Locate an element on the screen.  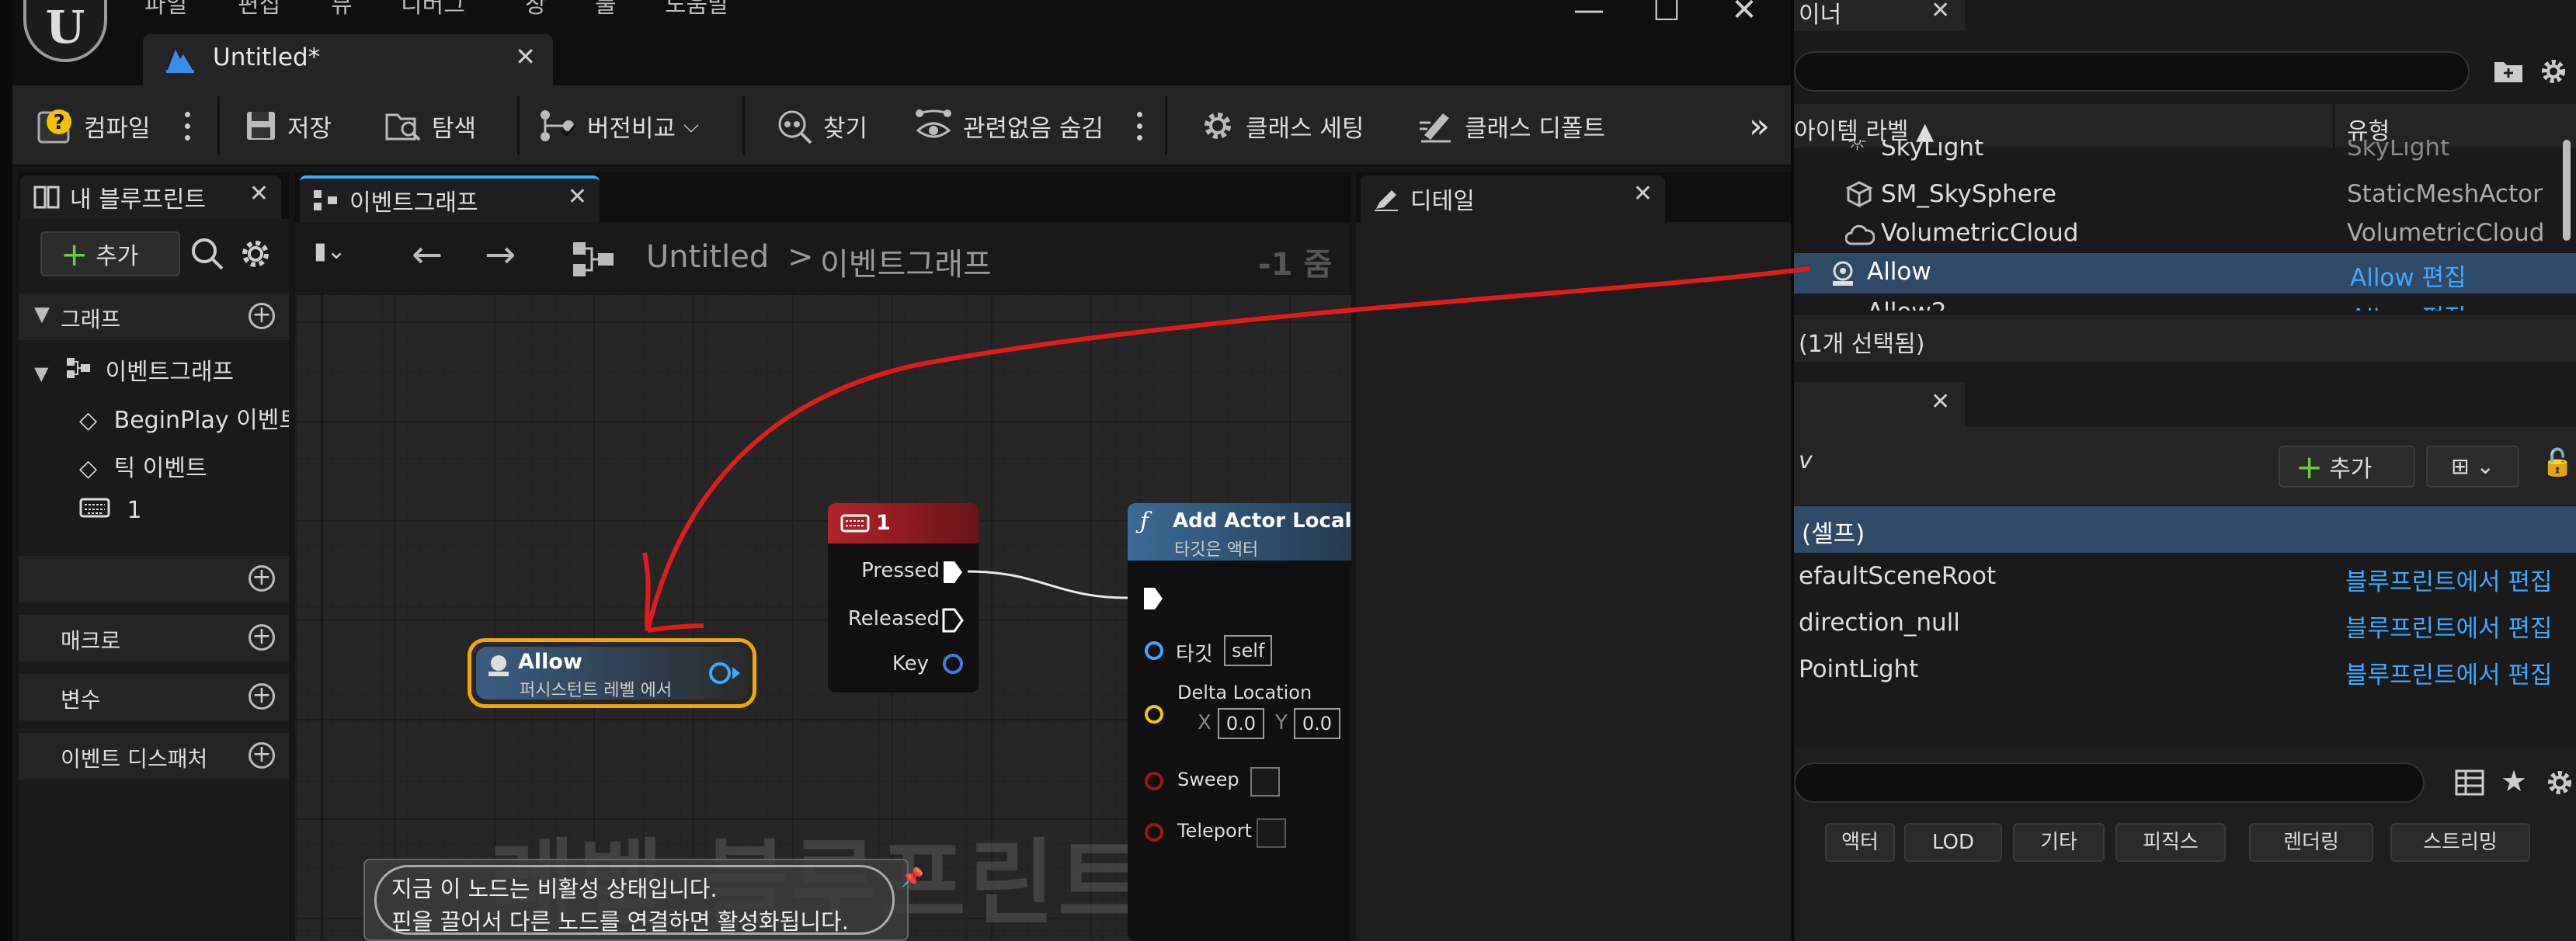
teleport-checkbox is located at coordinates (1271, 833).